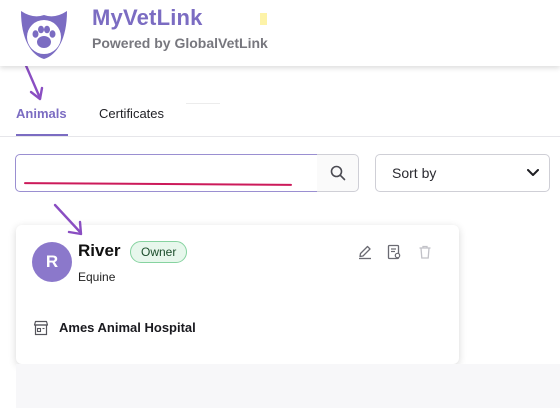 The height and width of the screenshot is (408, 560). I want to click on search-icon, so click(337, 173).